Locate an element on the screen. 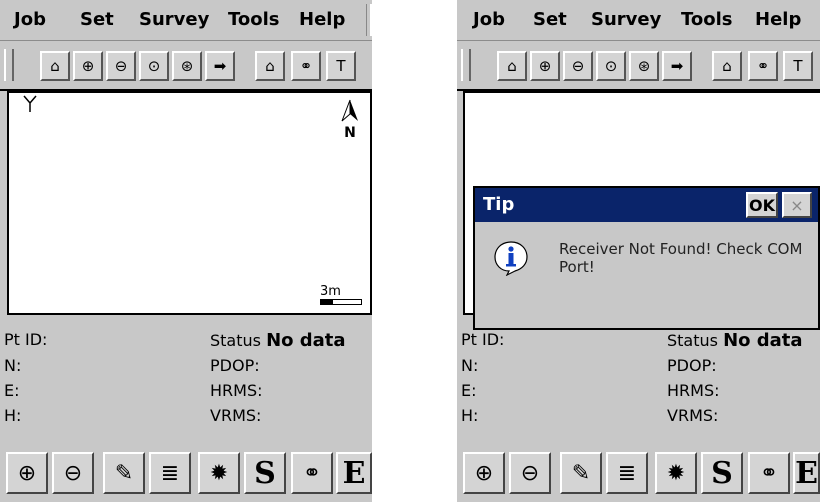 The width and height of the screenshot is (820, 502). north-label: N is located at coordinates (350, 133).